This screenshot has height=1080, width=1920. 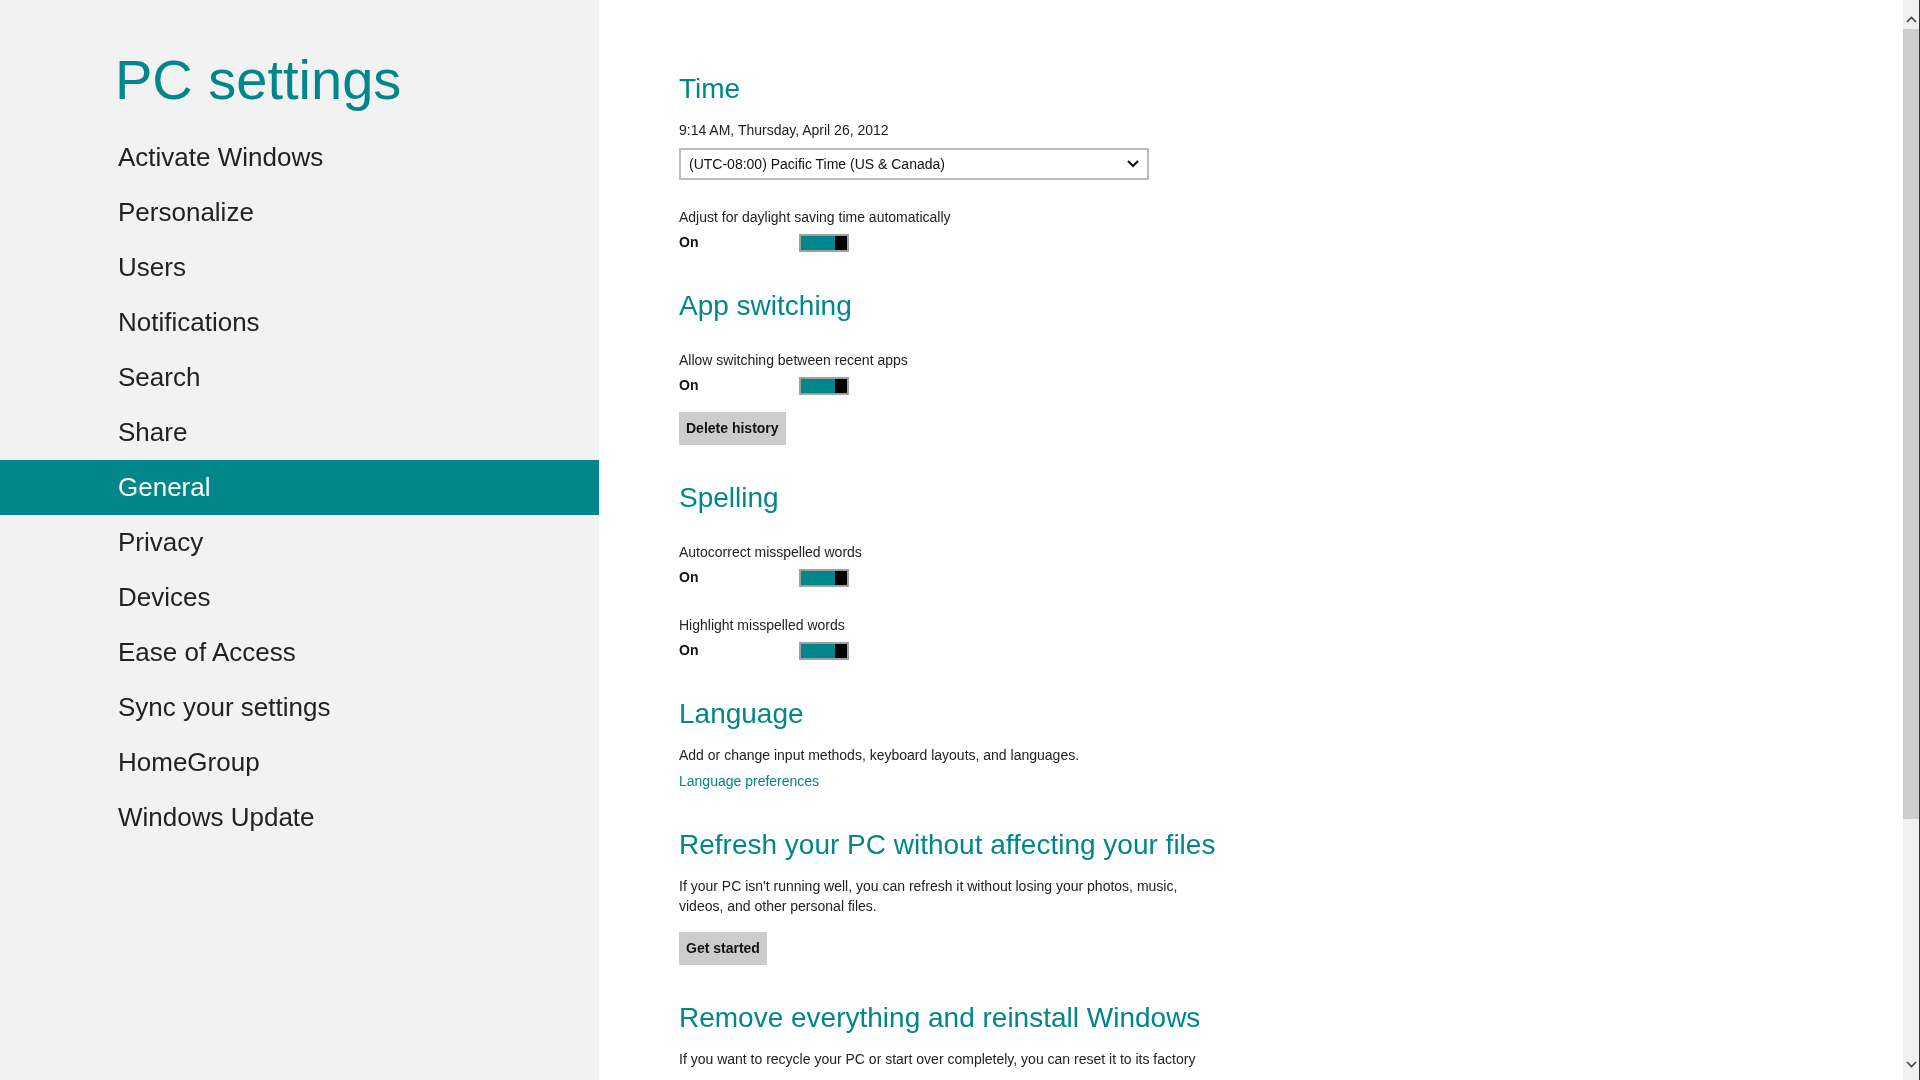 I want to click on toggle-label: Adjust for daylight saving time automatically, so click(x=815, y=217).